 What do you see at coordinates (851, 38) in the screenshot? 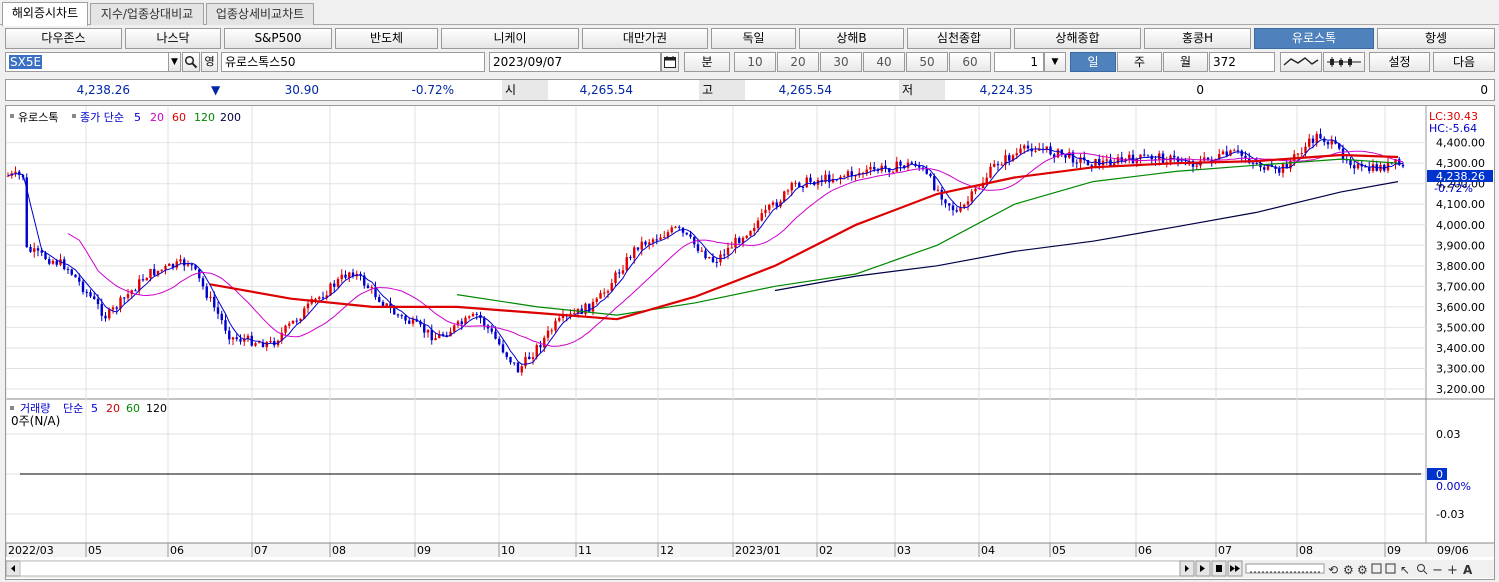
I see `index-button-shanghai-b: 상해B` at bounding box center [851, 38].